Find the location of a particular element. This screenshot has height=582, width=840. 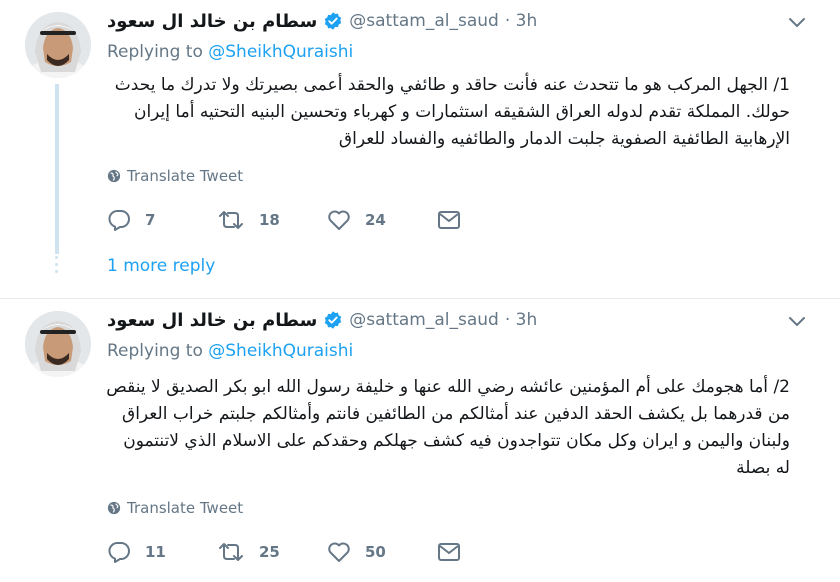

like-count: 50 is located at coordinates (375, 552).